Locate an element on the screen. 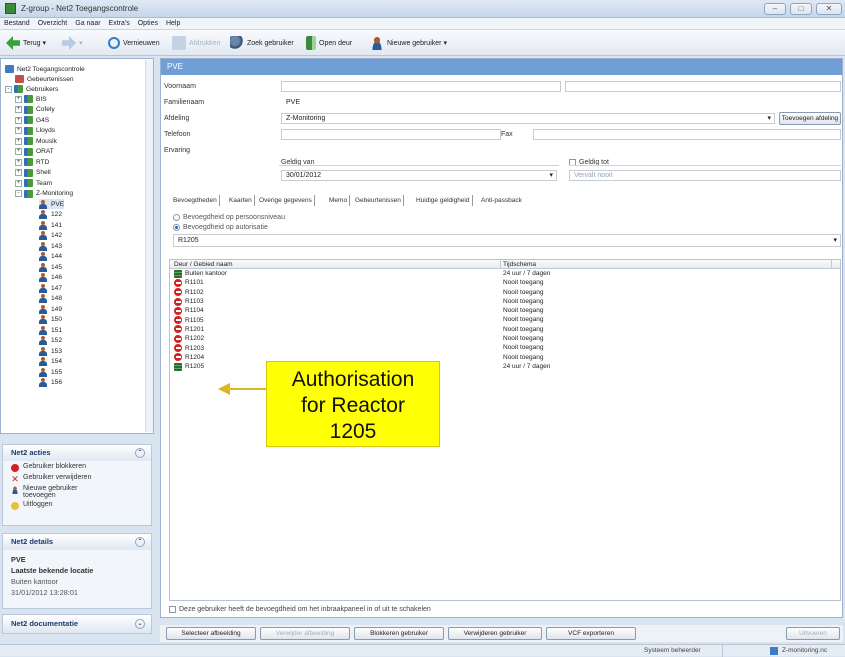 This screenshot has height=657, width=845. tree-member: 150 is located at coordinates (50, 320).